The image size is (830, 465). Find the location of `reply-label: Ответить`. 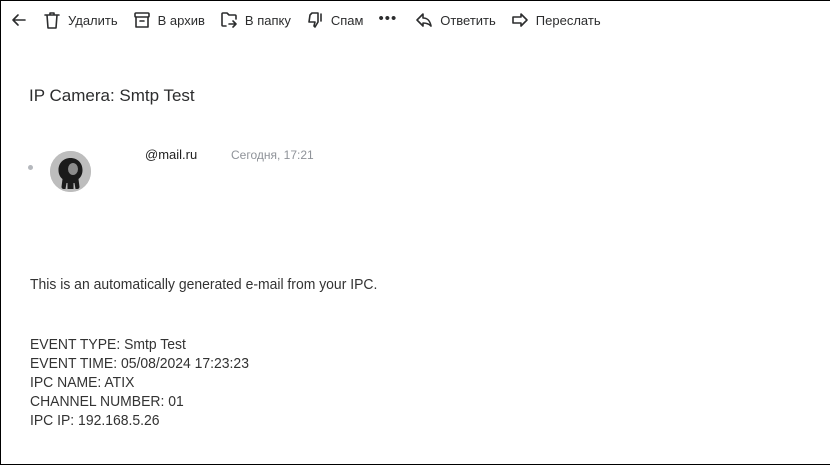

reply-label: Ответить is located at coordinates (468, 20).